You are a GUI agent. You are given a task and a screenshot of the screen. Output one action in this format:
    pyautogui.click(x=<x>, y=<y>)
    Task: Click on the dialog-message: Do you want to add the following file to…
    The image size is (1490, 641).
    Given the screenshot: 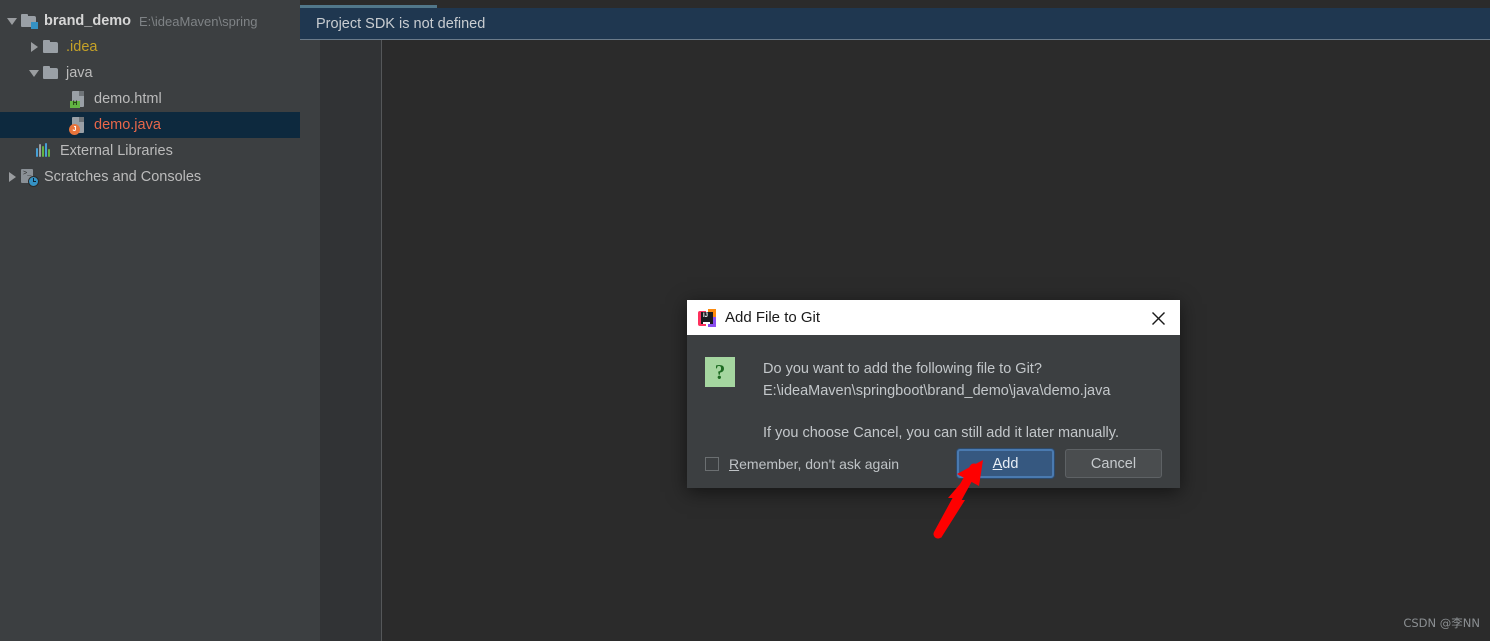 What is the action you would take?
    pyautogui.click(x=962, y=398)
    